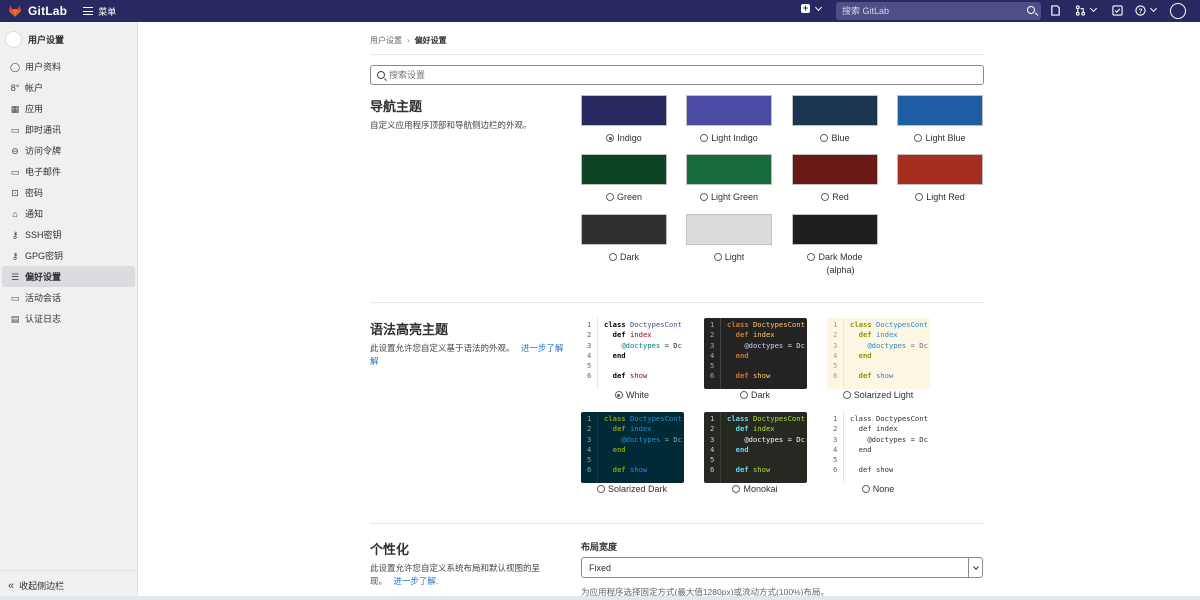  I want to click on theme-radio-option: Blue, so click(835, 138).